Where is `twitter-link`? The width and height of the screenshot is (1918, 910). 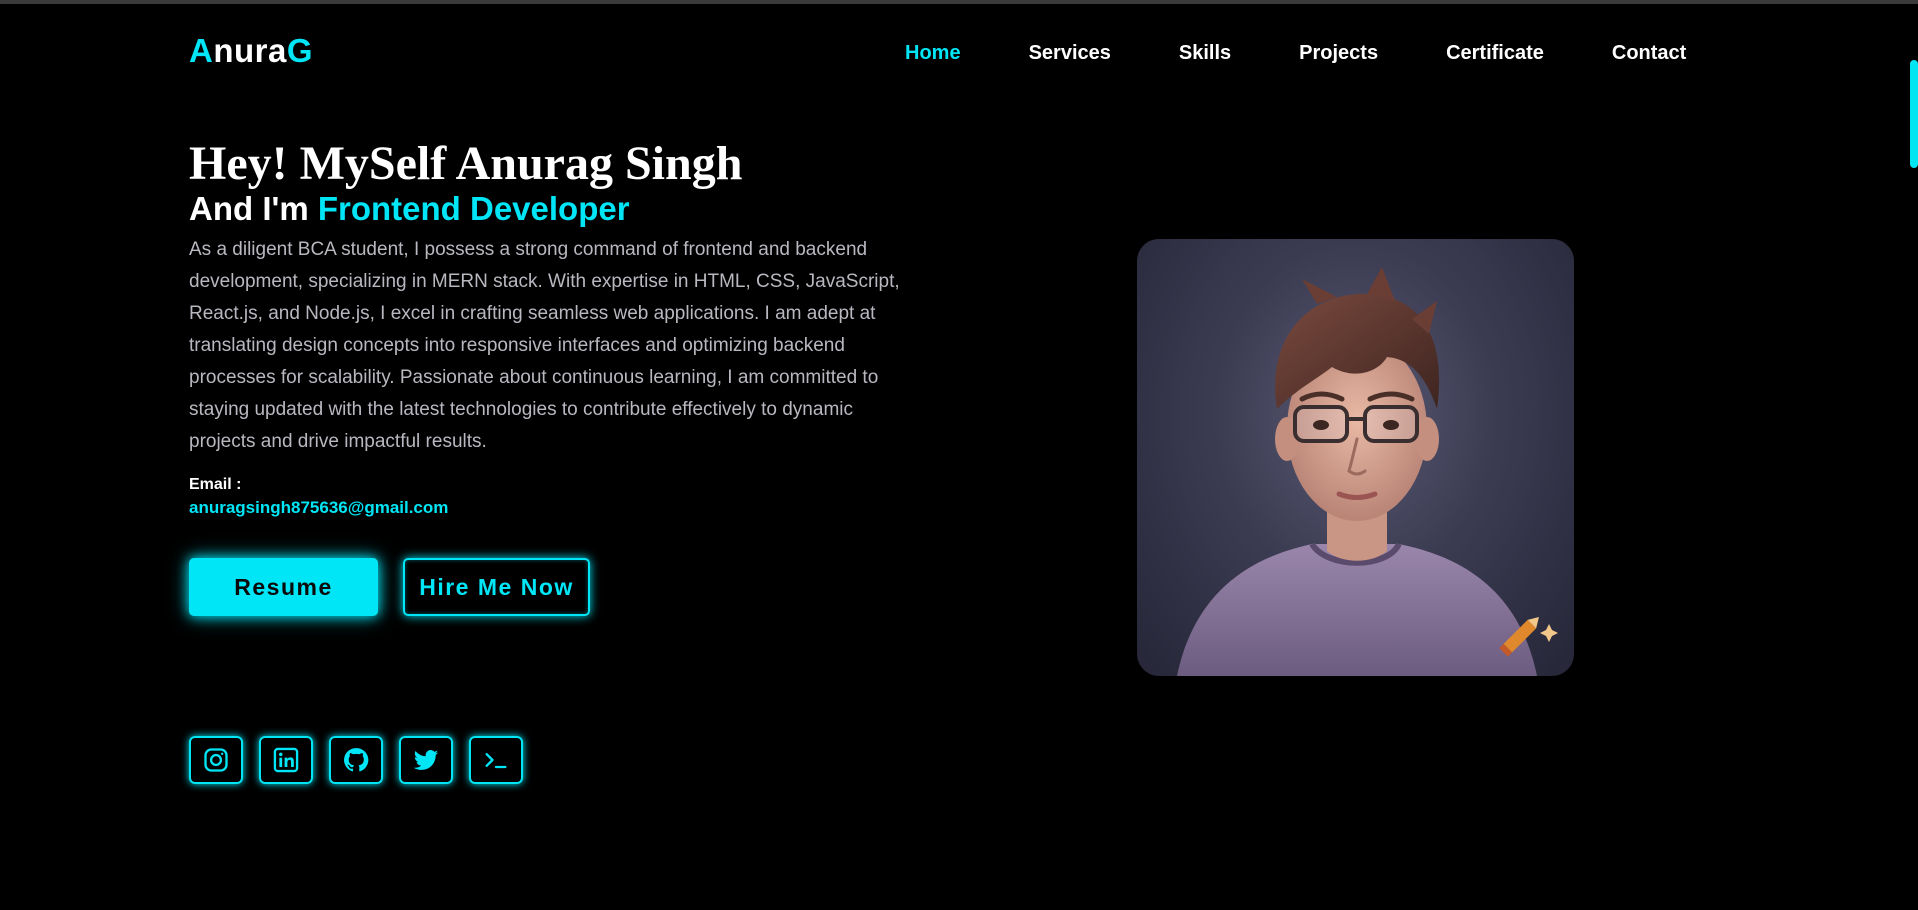
twitter-link is located at coordinates (426, 760).